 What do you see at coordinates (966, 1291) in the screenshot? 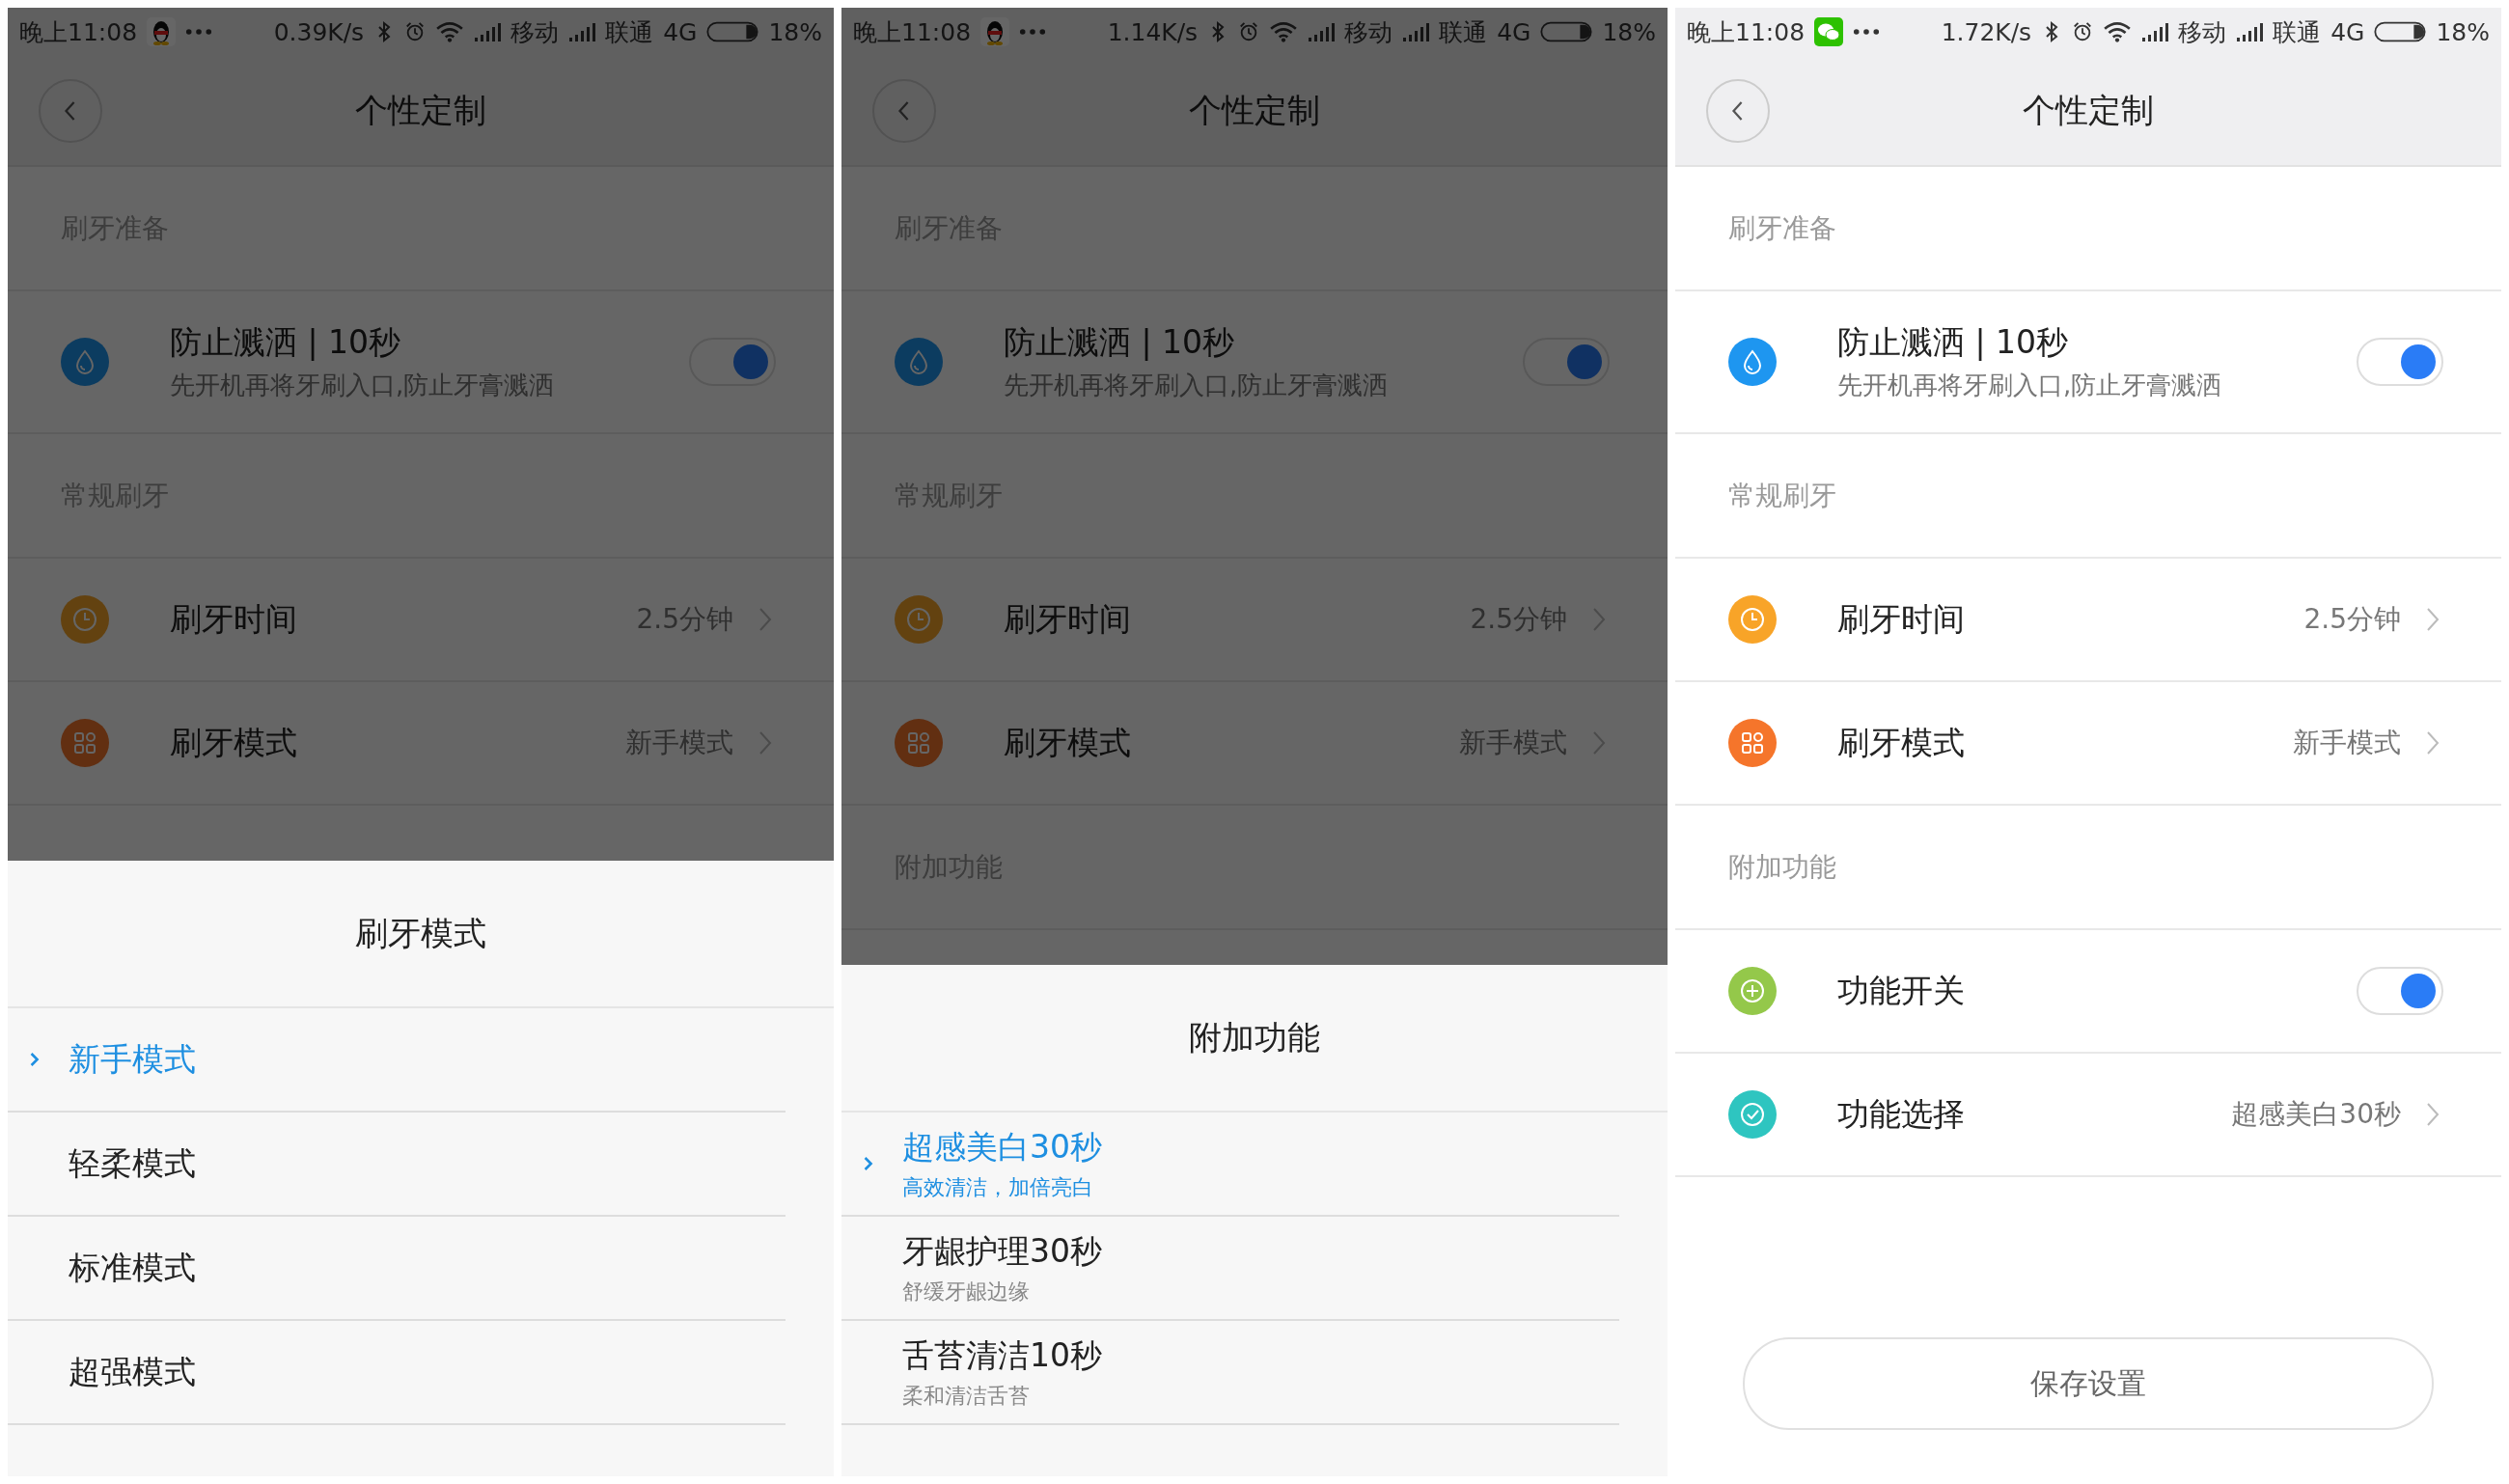
I see `option-description: 舒缓牙龈边缘` at bounding box center [966, 1291].